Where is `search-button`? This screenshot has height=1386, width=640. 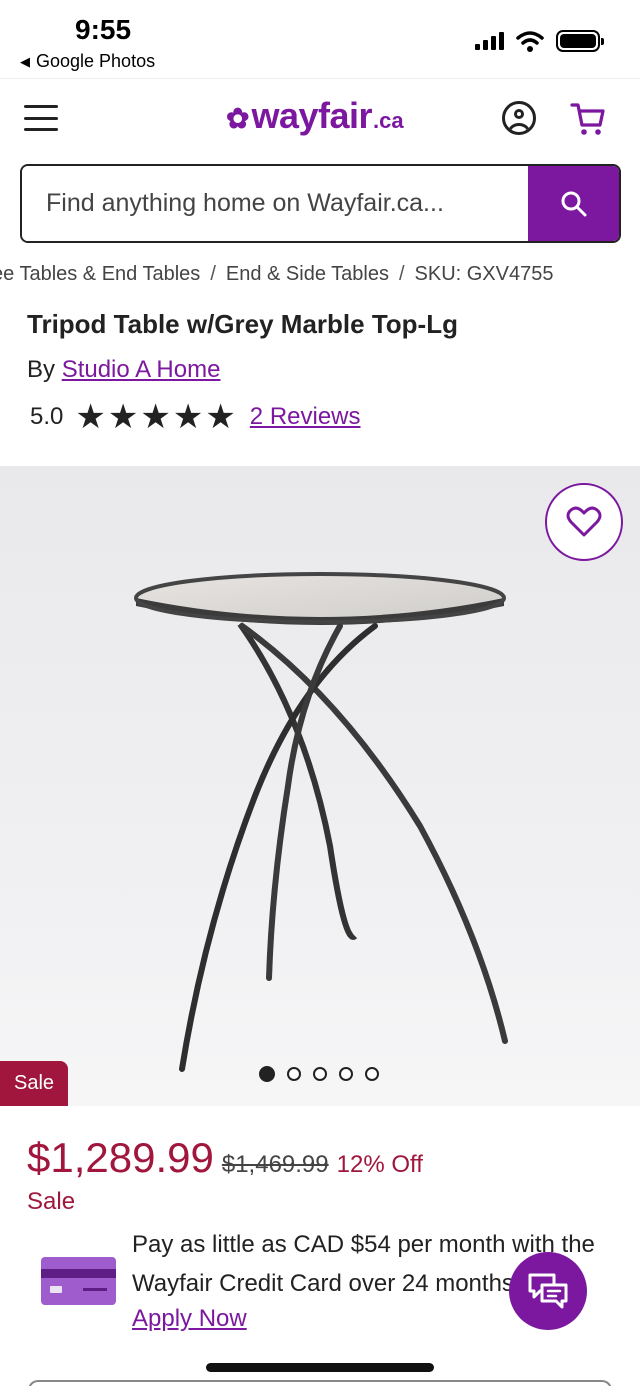 search-button is located at coordinates (573, 203).